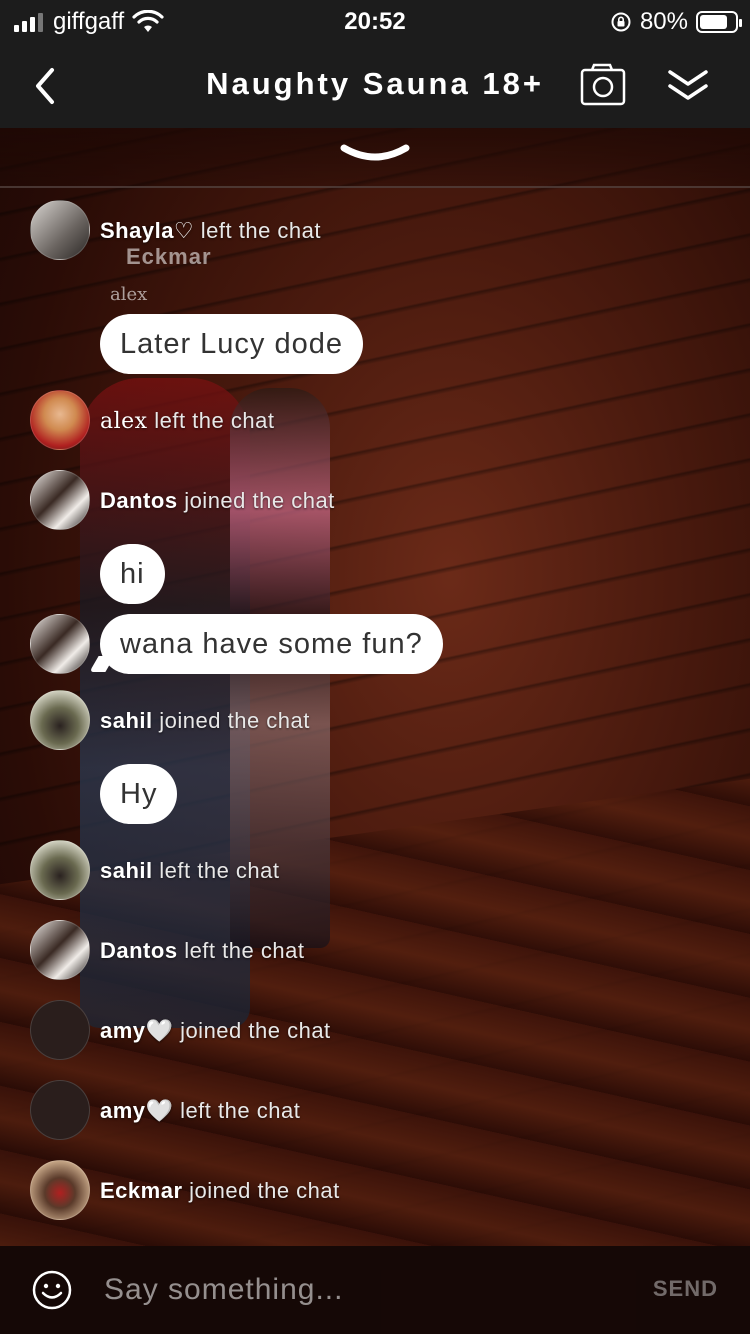  I want to click on orientation-lock-icon, so click(621, 22).